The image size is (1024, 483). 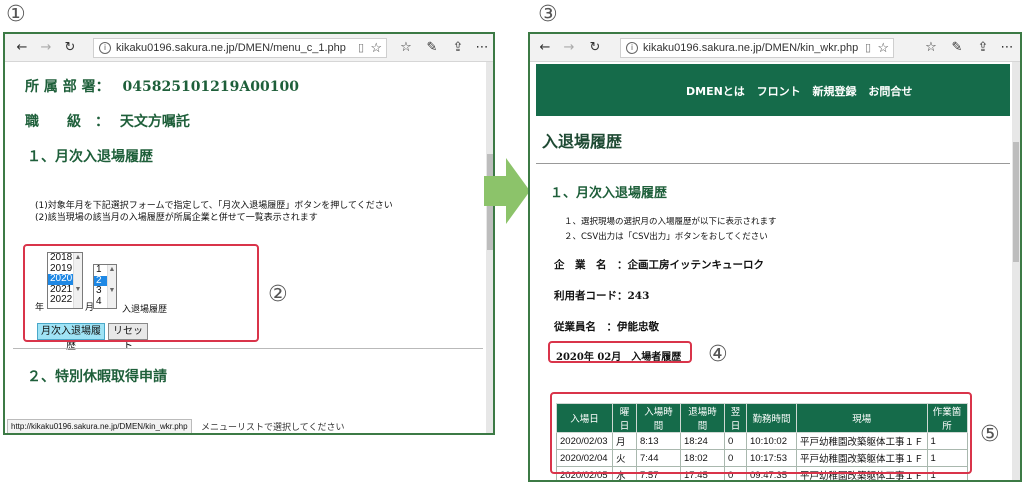 I want to click on bottom-instruction: メニューリストで選択してください, so click(x=273, y=428).